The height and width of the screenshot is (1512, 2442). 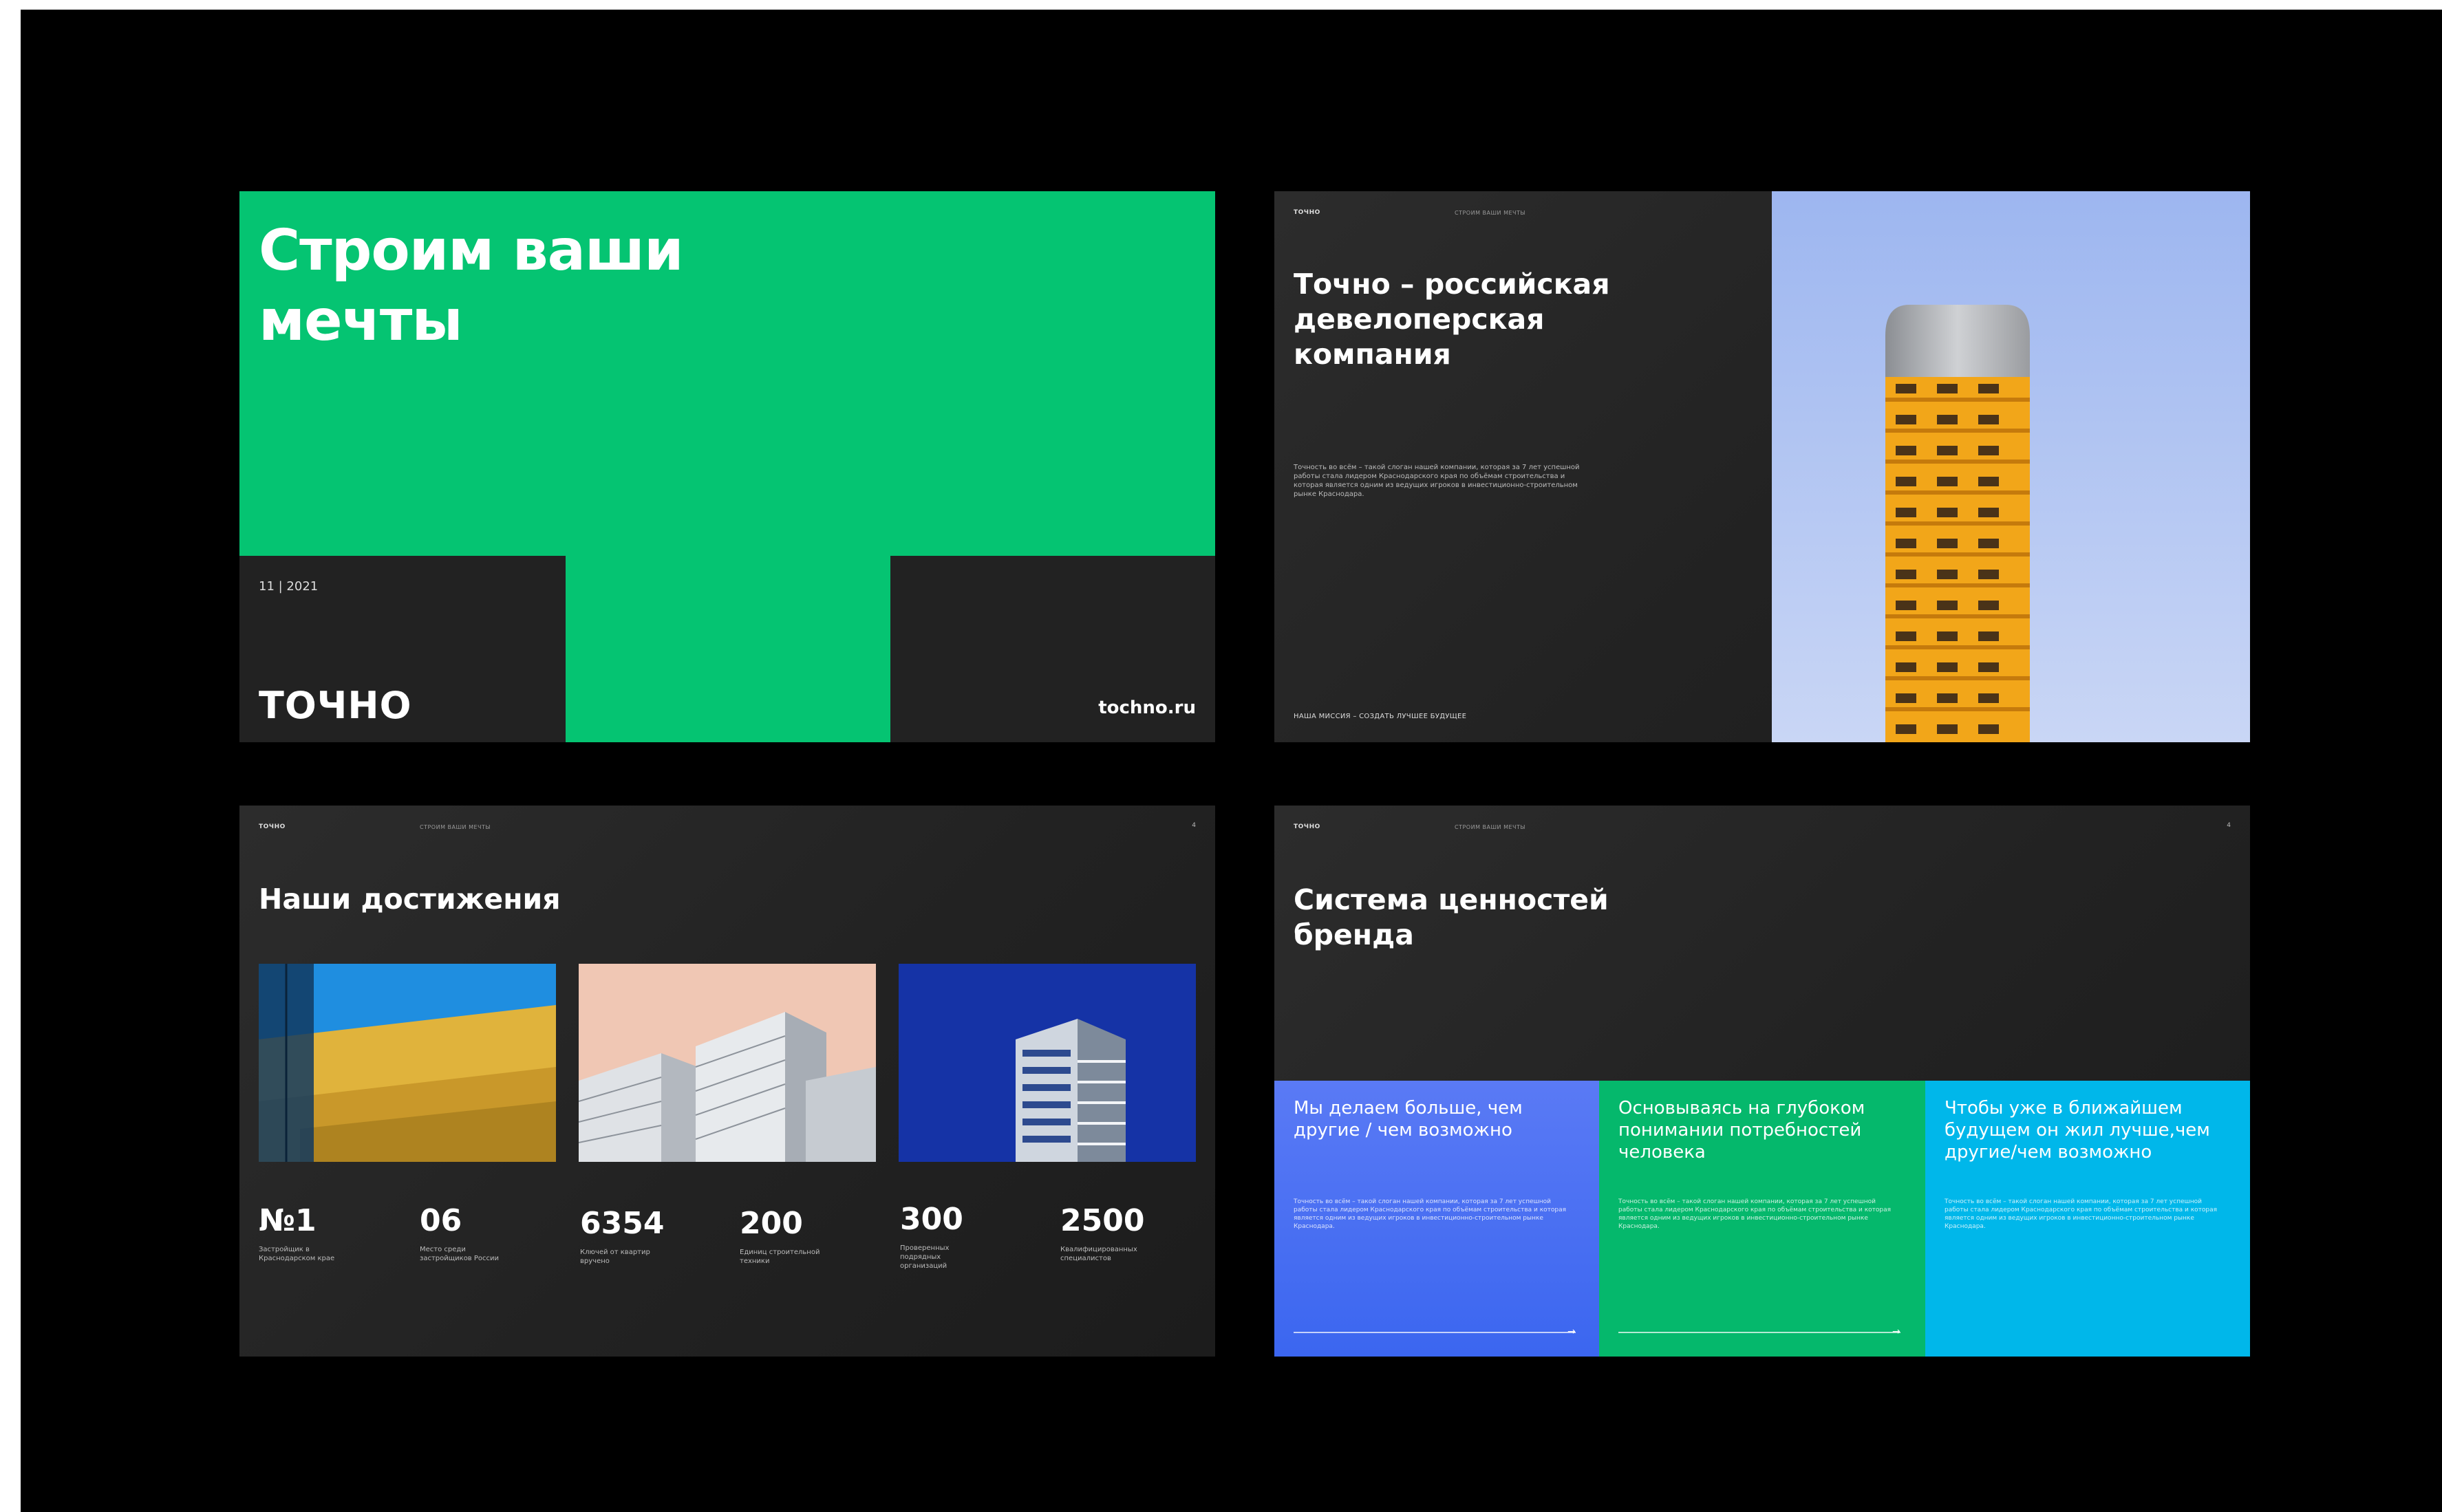 I want to click on yellow-facade-photo, so click(x=408, y=1063).